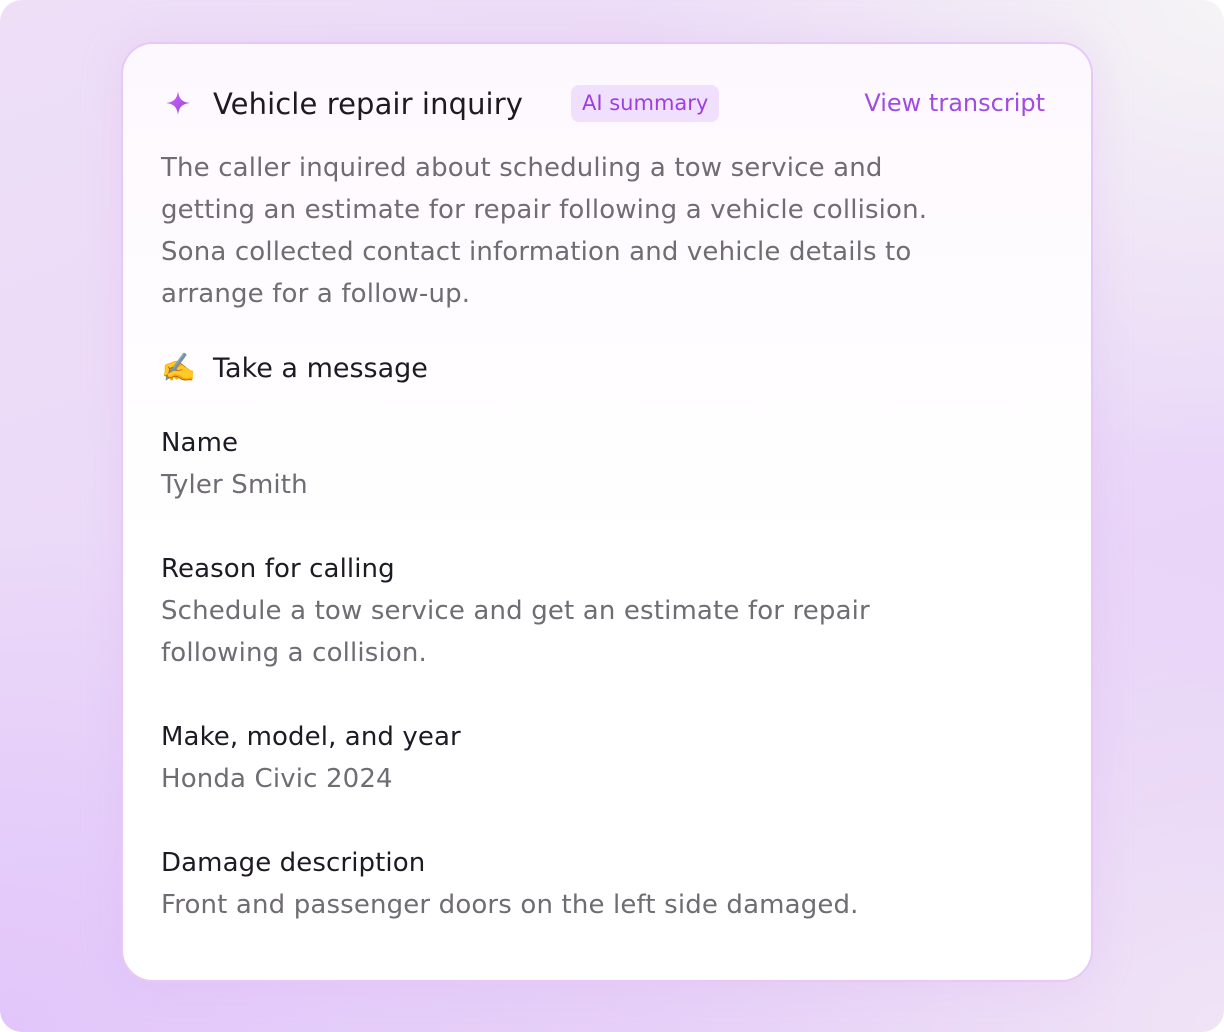 The image size is (1224, 1032). I want to click on field-make-model-year: Make, model, and year Honda Civic 2024, so click(601, 758).